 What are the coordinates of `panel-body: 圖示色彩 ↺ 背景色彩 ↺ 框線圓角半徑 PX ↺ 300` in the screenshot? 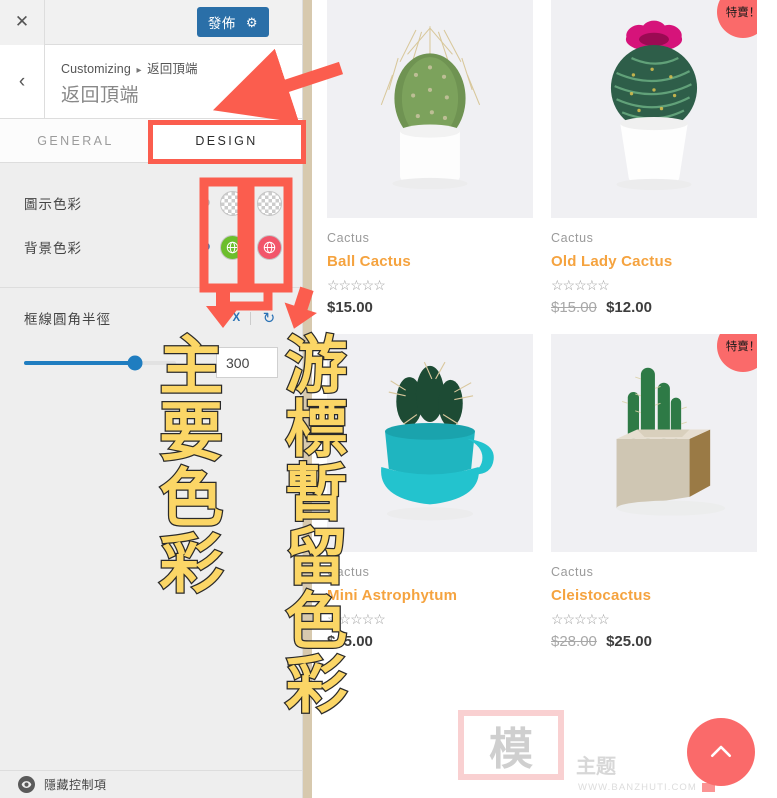 It's located at (151, 270).